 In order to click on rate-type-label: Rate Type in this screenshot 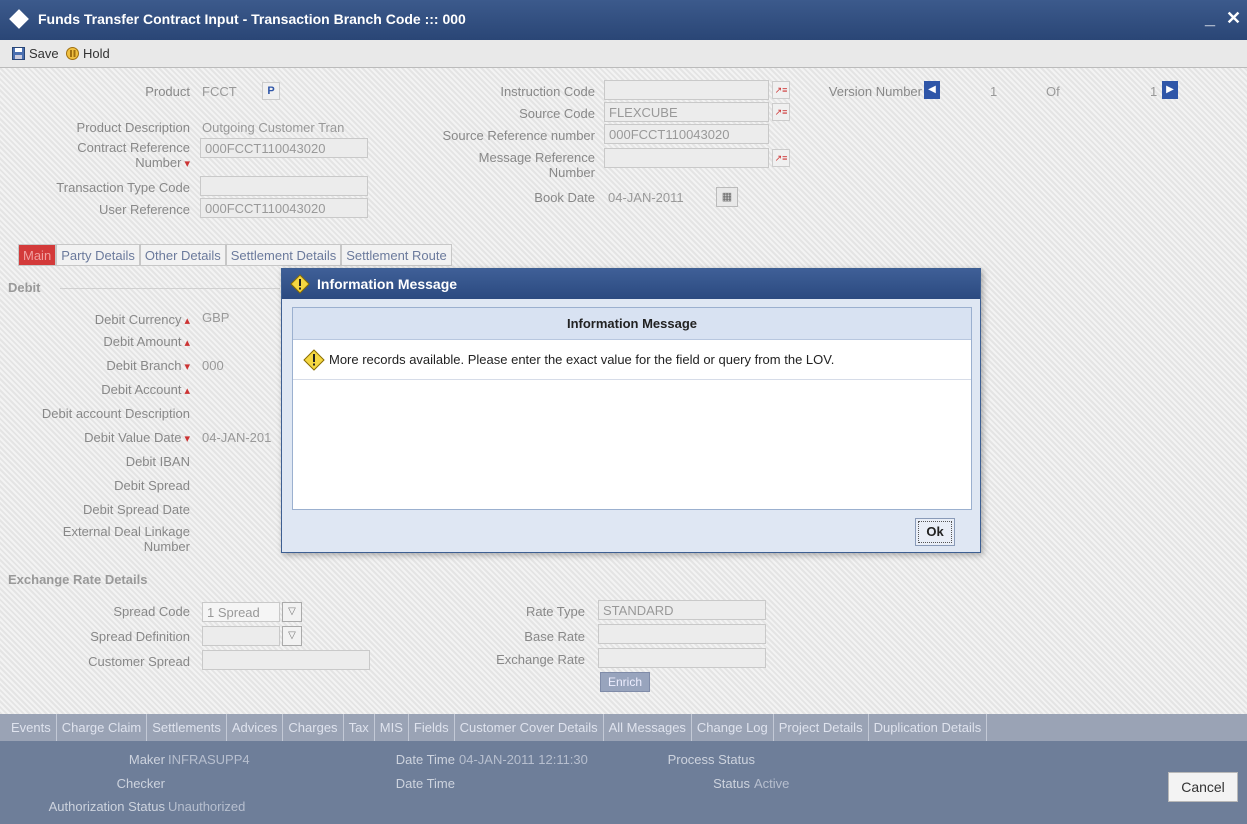, I will do `click(555, 611)`.